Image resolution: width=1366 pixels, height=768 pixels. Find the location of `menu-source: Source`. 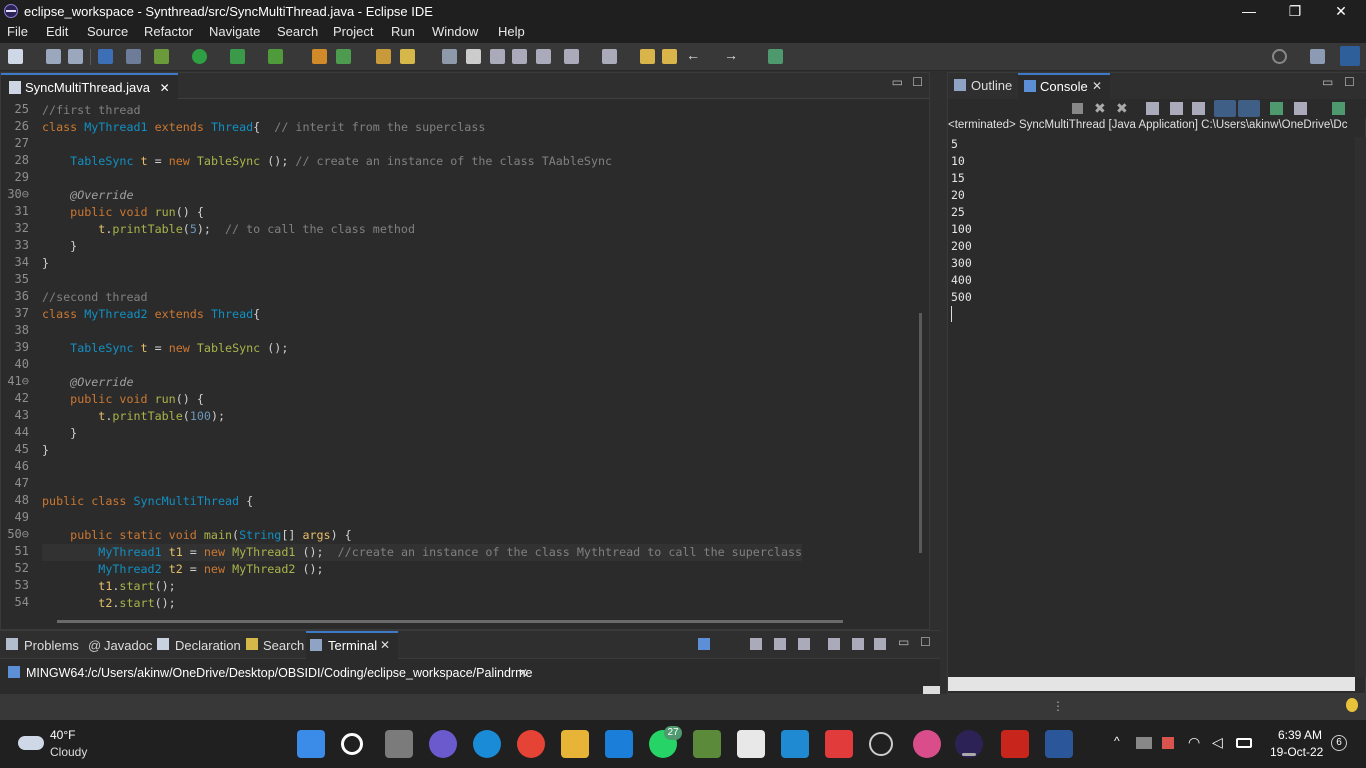

menu-source: Source is located at coordinates (107, 31).